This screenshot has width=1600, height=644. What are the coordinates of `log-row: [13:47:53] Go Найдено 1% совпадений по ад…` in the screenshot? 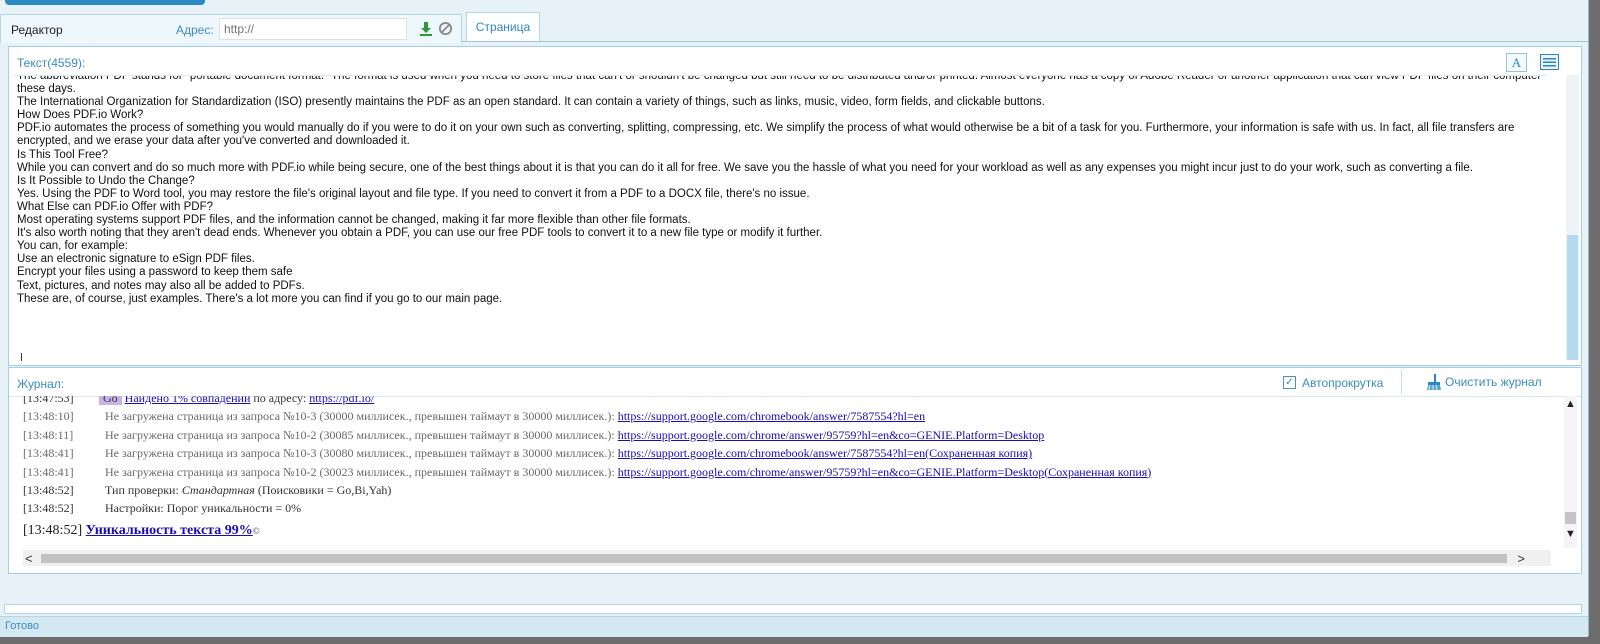 It's located at (772, 401).